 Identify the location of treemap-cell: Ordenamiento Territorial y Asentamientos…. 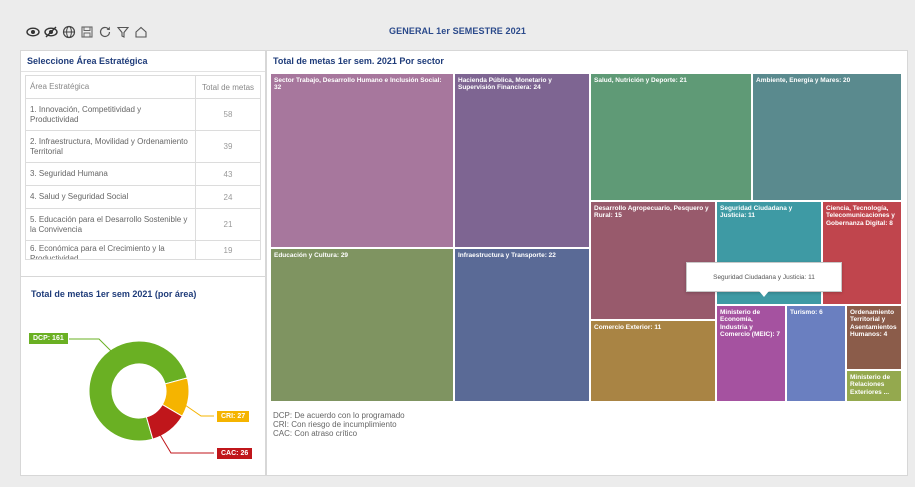
(874, 337).